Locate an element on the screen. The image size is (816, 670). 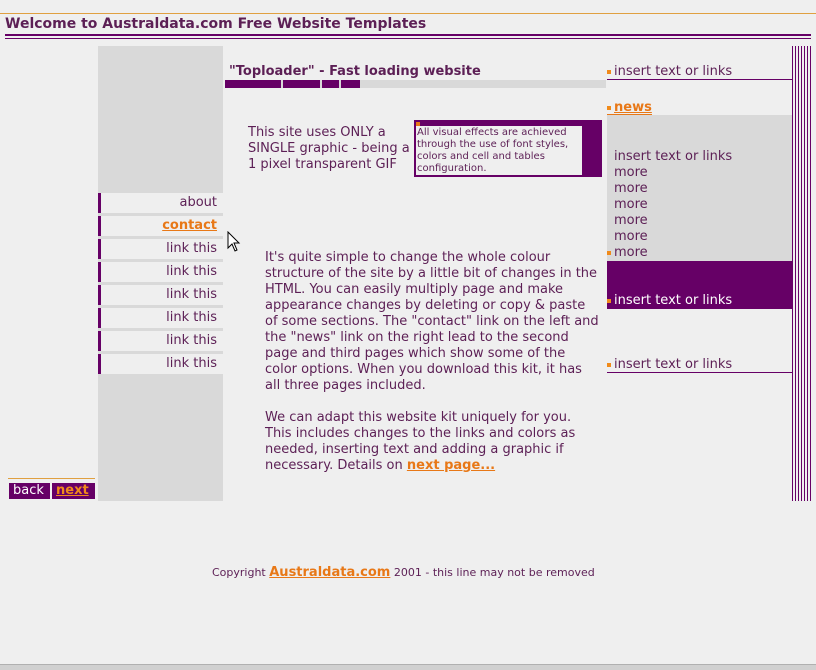
right-stripe-decoration is located at coordinates (801, 273).